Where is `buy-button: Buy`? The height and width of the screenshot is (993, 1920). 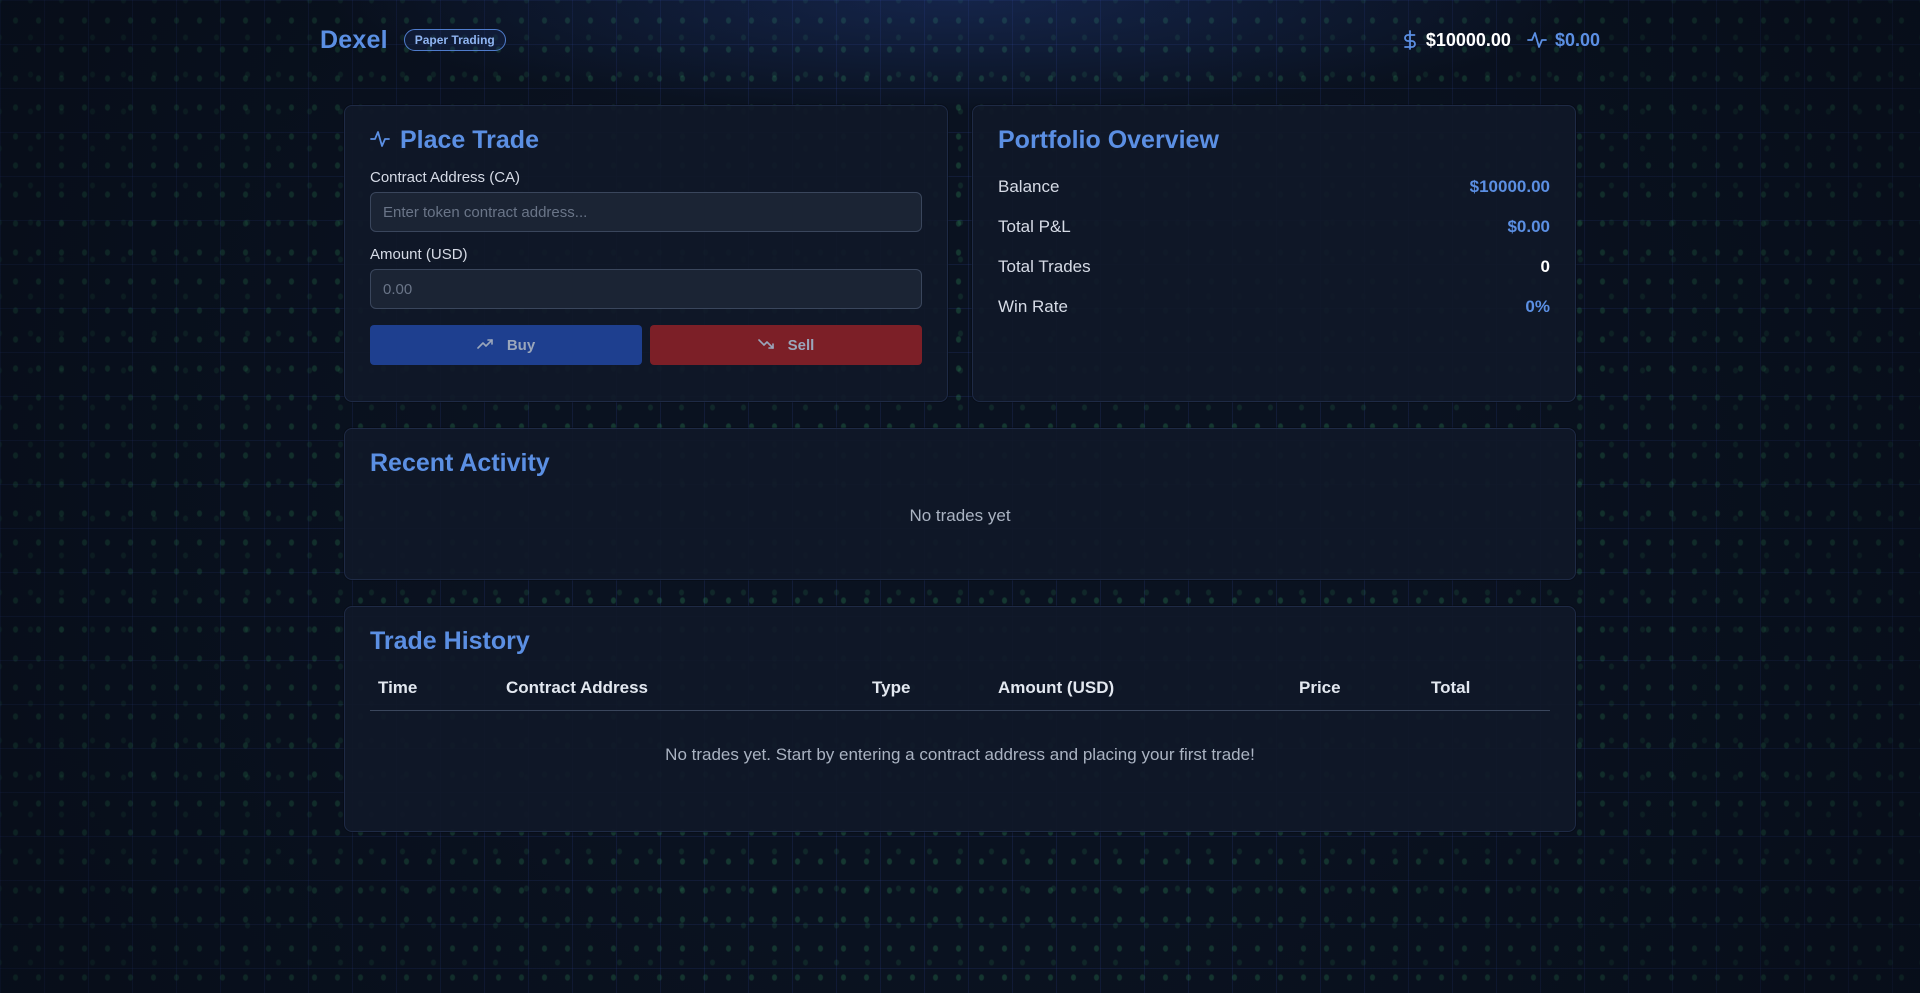
buy-button: Buy is located at coordinates (506, 345).